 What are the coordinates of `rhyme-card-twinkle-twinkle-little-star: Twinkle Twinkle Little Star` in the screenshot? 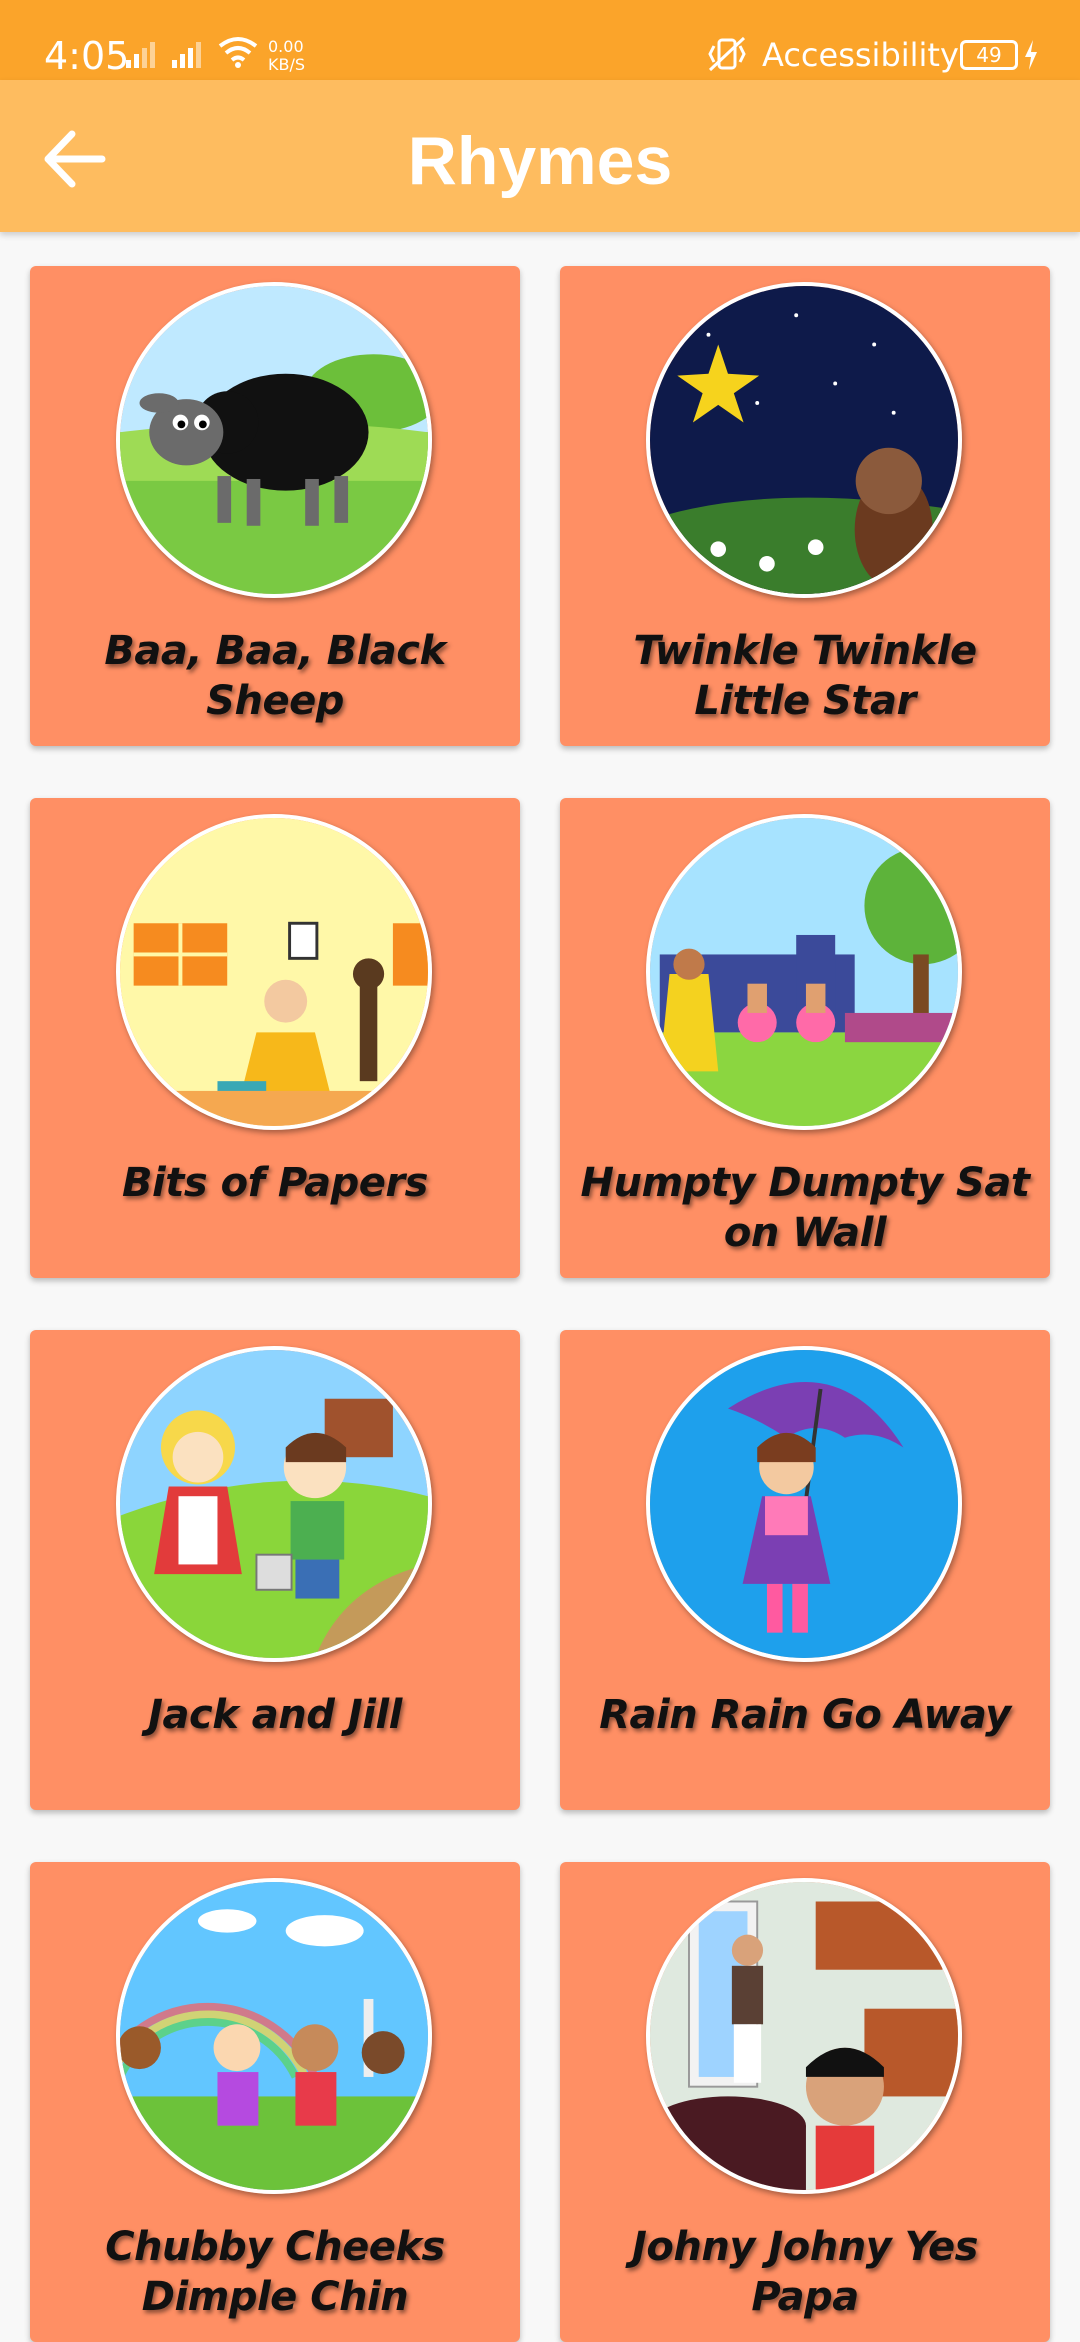 It's located at (805, 506).